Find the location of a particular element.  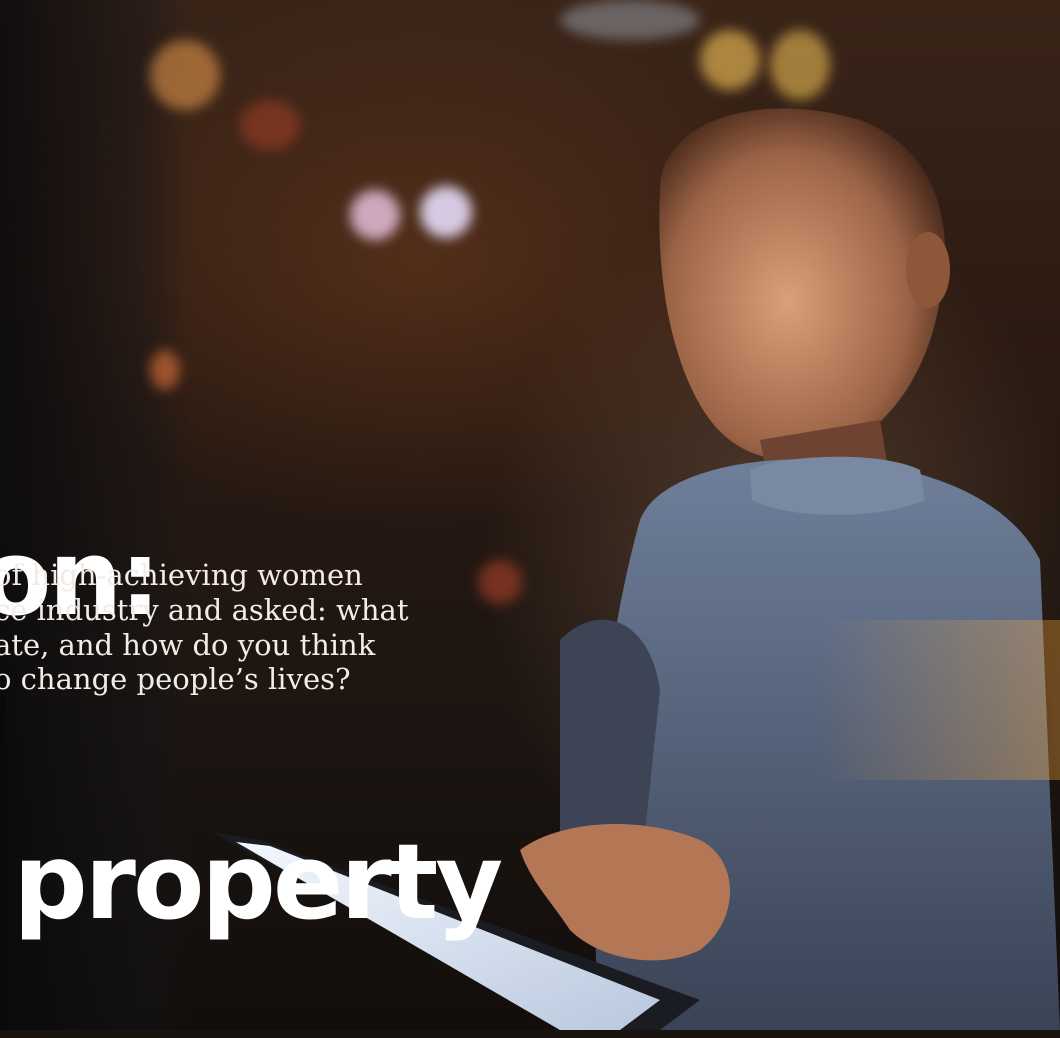

headline-line-2: property is located at coordinates (251, 882).